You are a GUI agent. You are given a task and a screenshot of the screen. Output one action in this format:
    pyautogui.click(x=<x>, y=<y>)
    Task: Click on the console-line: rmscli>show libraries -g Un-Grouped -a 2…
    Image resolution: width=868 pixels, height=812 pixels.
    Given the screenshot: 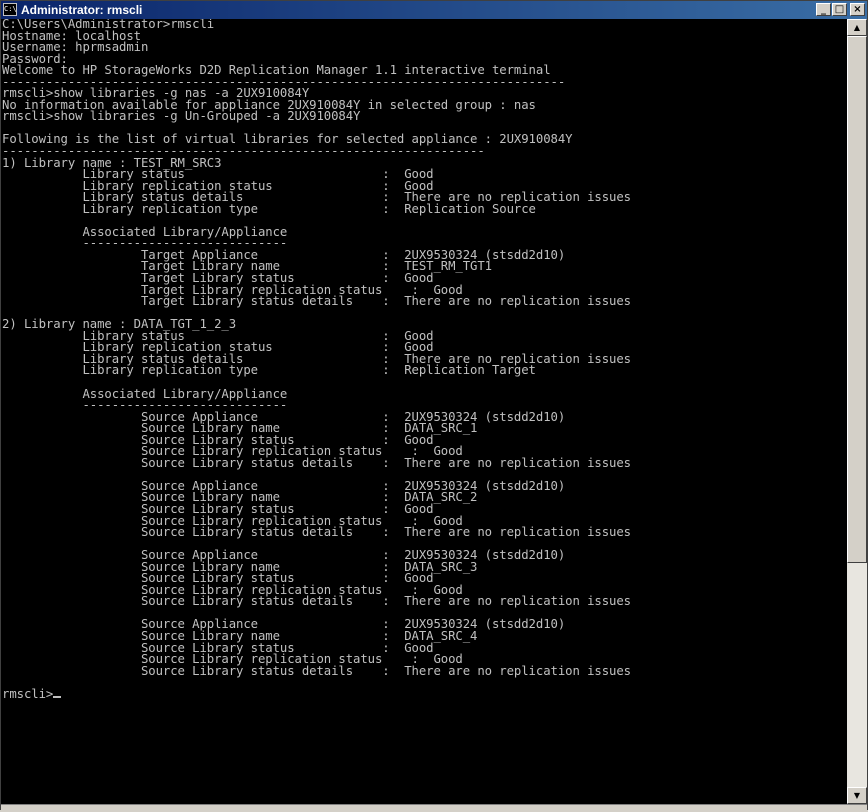 What is the action you would take?
    pyautogui.click(x=181, y=116)
    